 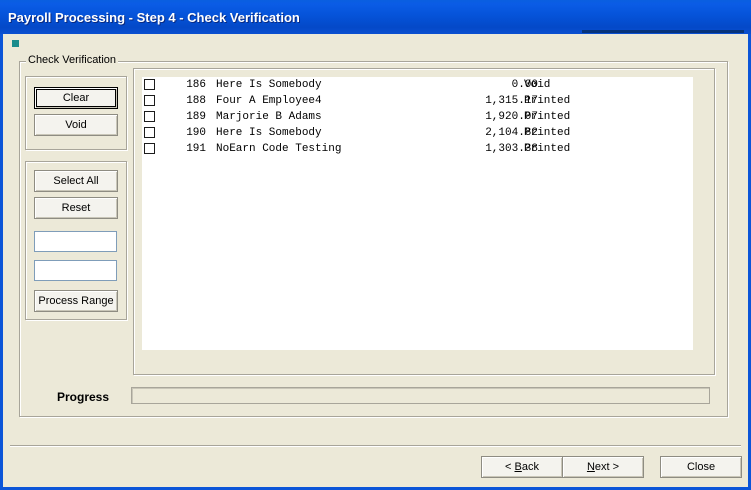 What do you see at coordinates (510, 467) in the screenshot?
I see `back-button-prefix: <` at bounding box center [510, 467].